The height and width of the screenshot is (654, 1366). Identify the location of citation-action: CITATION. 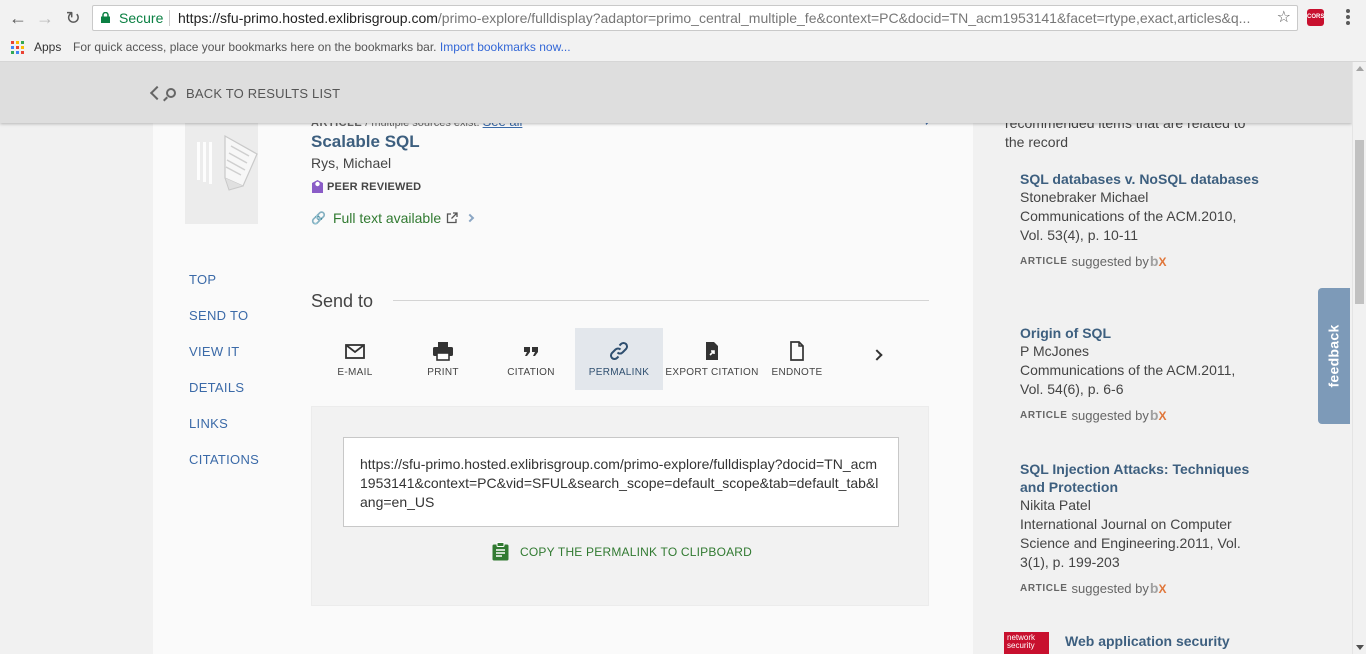
(531, 359).